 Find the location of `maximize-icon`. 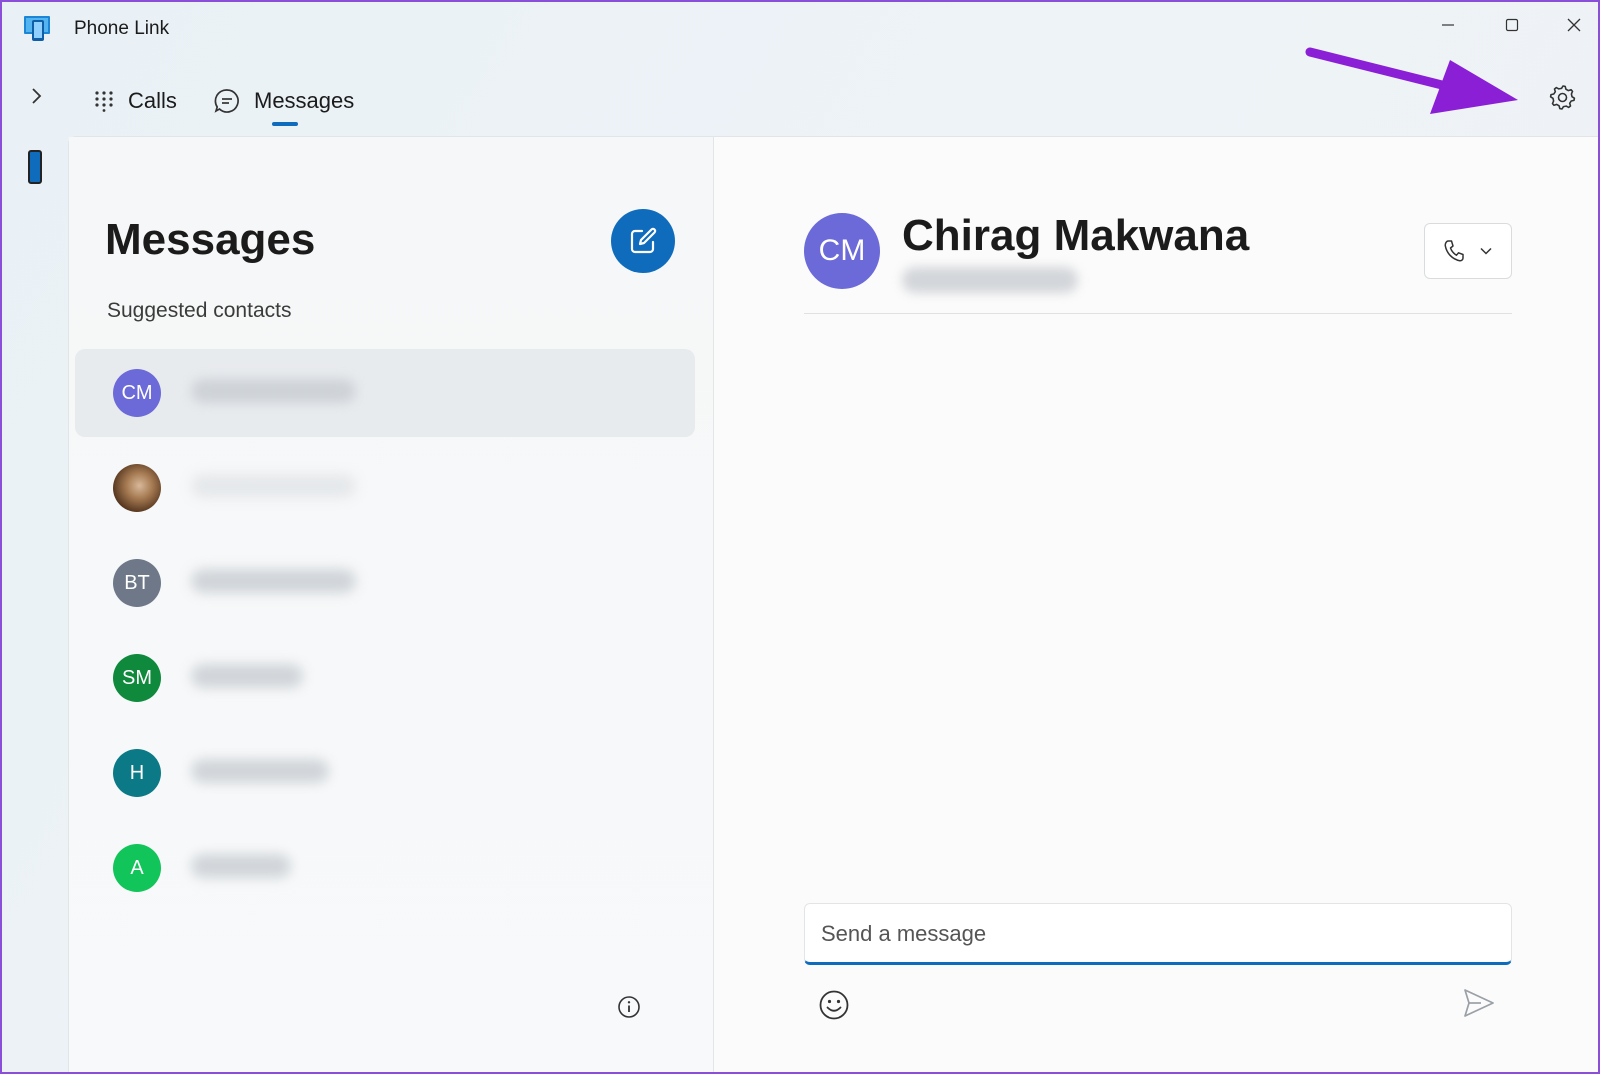

maximize-icon is located at coordinates (1512, 25).